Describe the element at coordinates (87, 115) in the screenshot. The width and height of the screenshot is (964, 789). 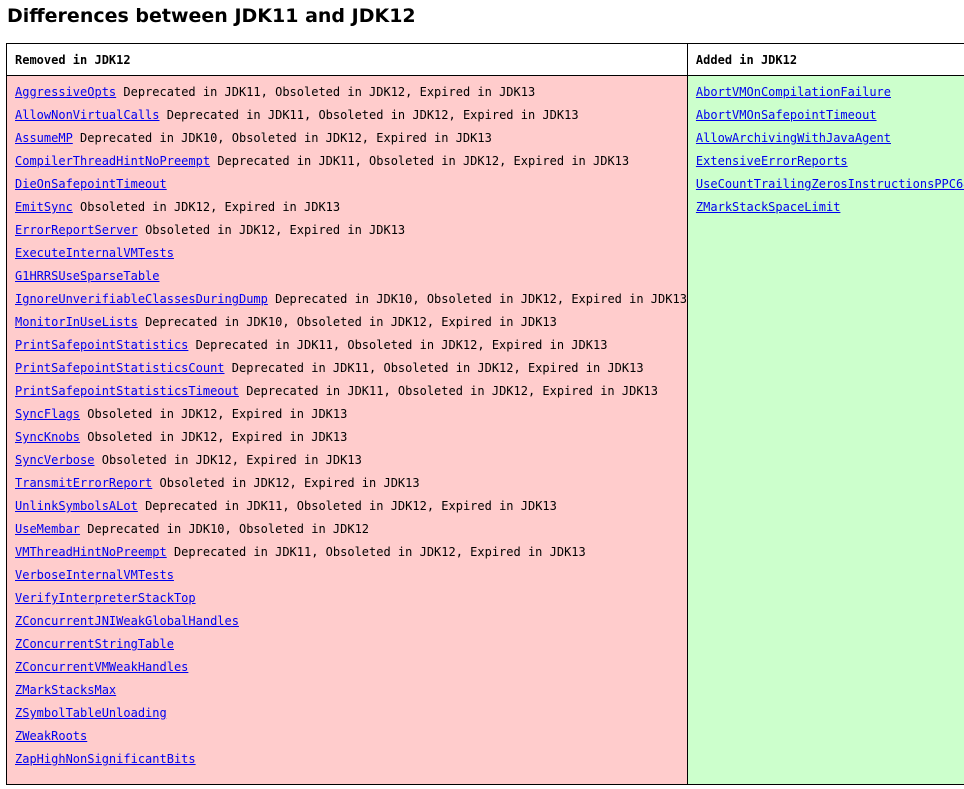
I see `removed-flag-link: AllowNonVirtualCalls` at that location.